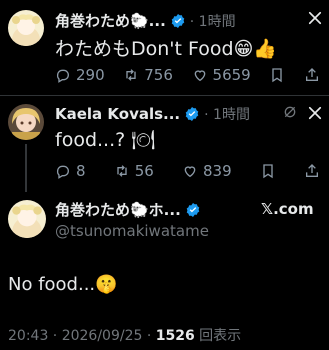 The width and height of the screenshot is (329, 350). I want to click on reply-button: 8, so click(70, 171).